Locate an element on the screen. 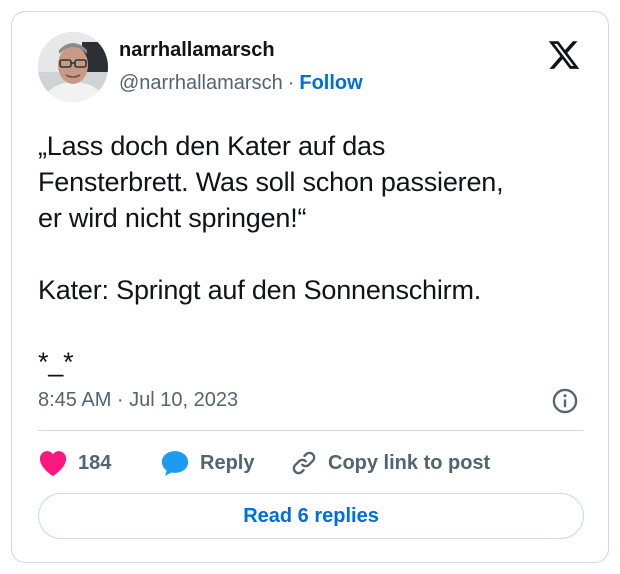  speech-bubble-icon is located at coordinates (175, 463).